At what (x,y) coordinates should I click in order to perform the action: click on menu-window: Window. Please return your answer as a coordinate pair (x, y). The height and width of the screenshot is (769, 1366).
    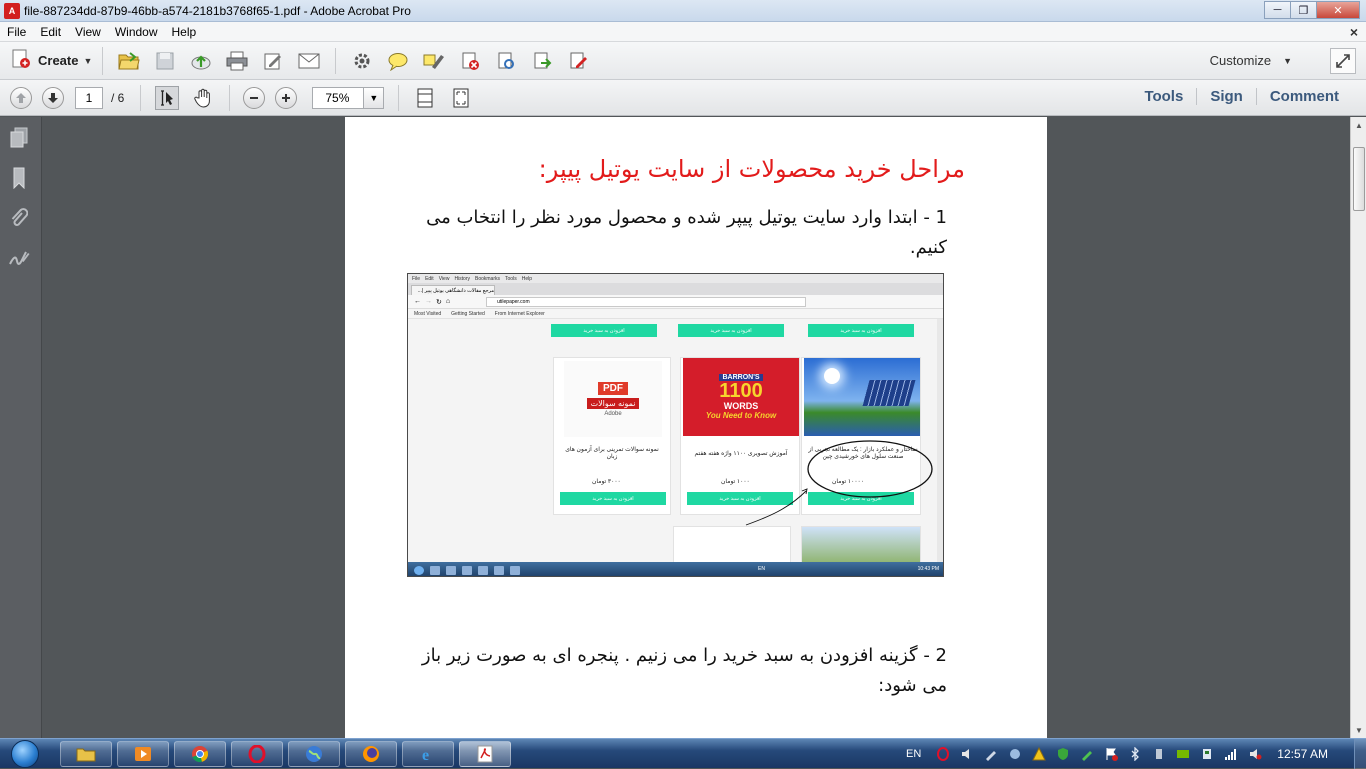
    Looking at the image, I should click on (136, 32).